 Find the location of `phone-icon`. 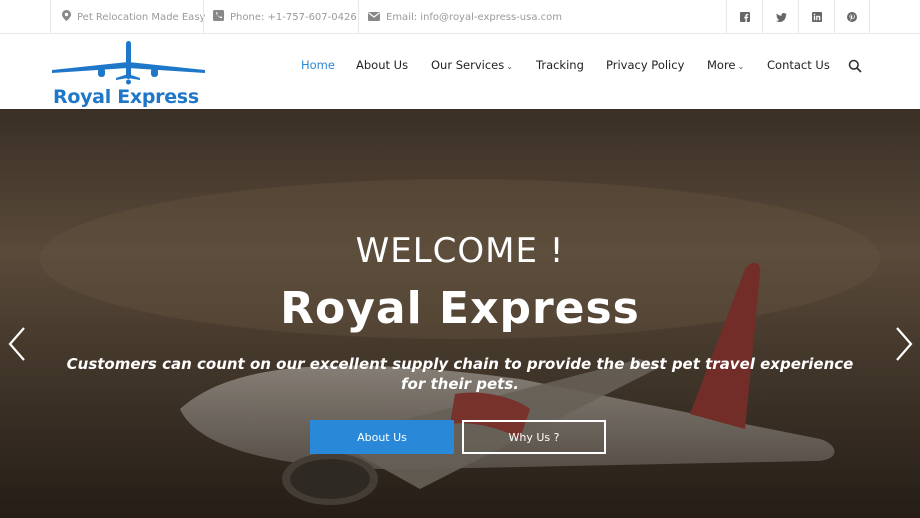

phone-icon is located at coordinates (218, 17).